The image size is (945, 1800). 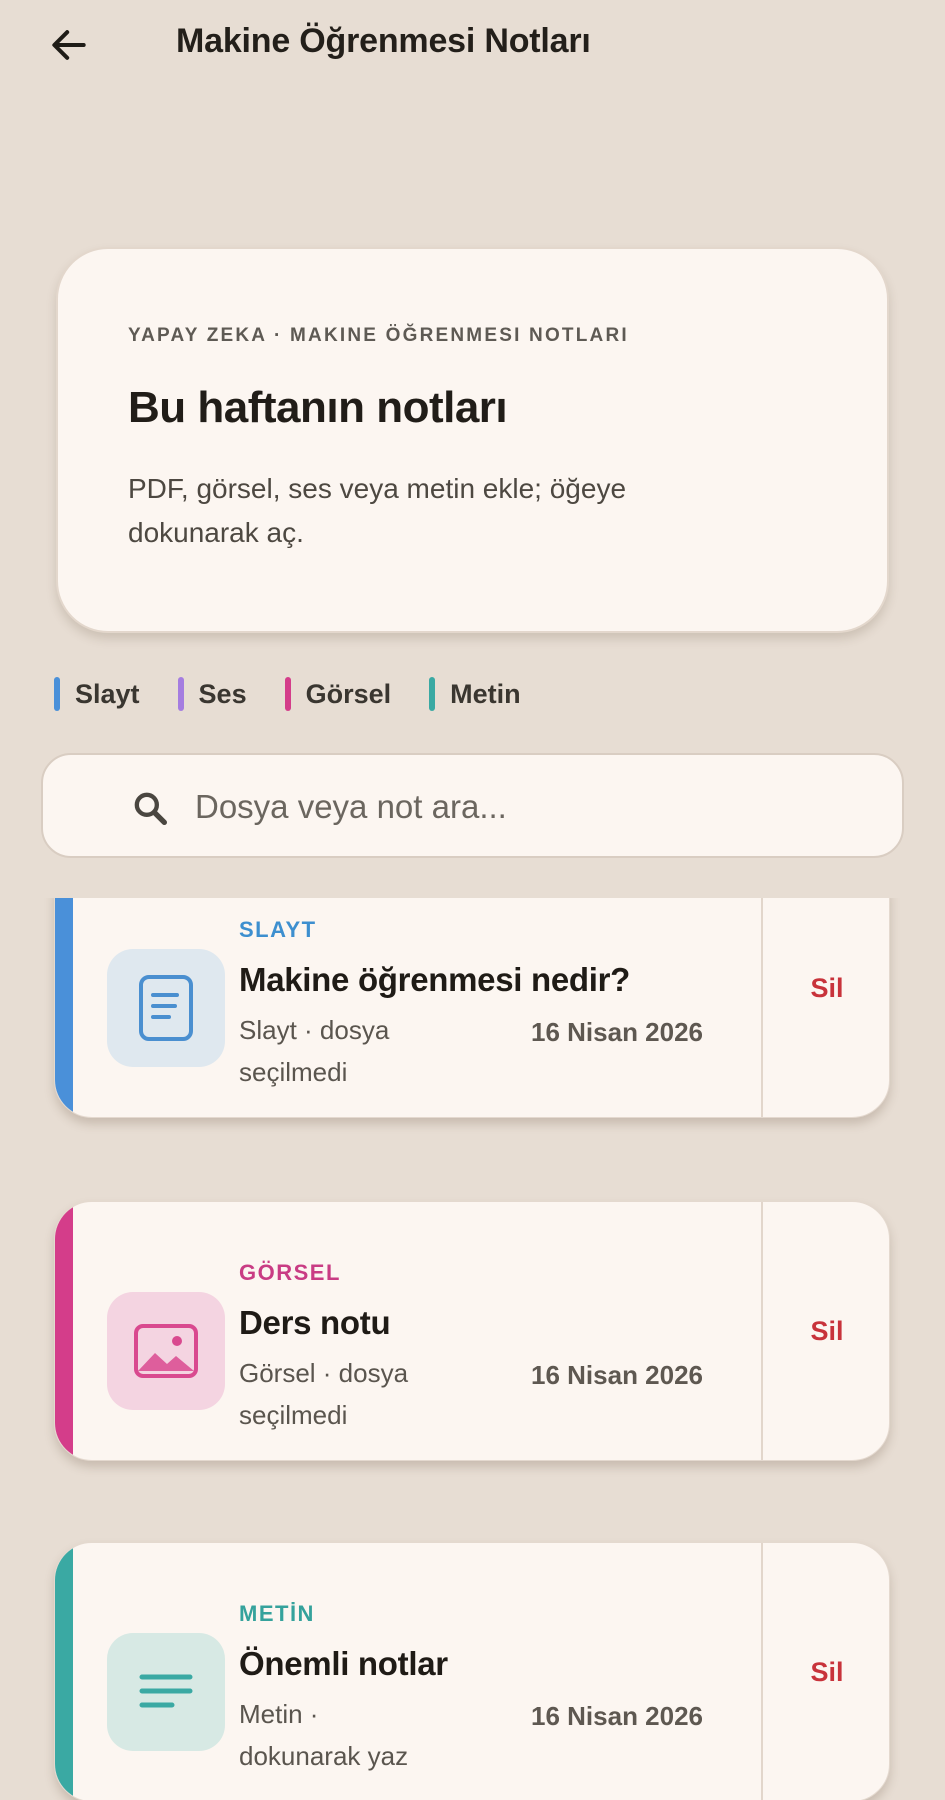 What do you see at coordinates (290, 1272) in the screenshot?
I see `note-kind: GÖRSEL` at bounding box center [290, 1272].